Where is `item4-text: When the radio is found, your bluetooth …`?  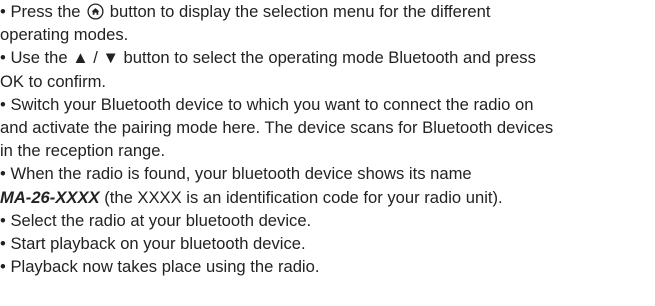
item4-text: When the radio is found, your bluetooth … is located at coordinates (241, 174).